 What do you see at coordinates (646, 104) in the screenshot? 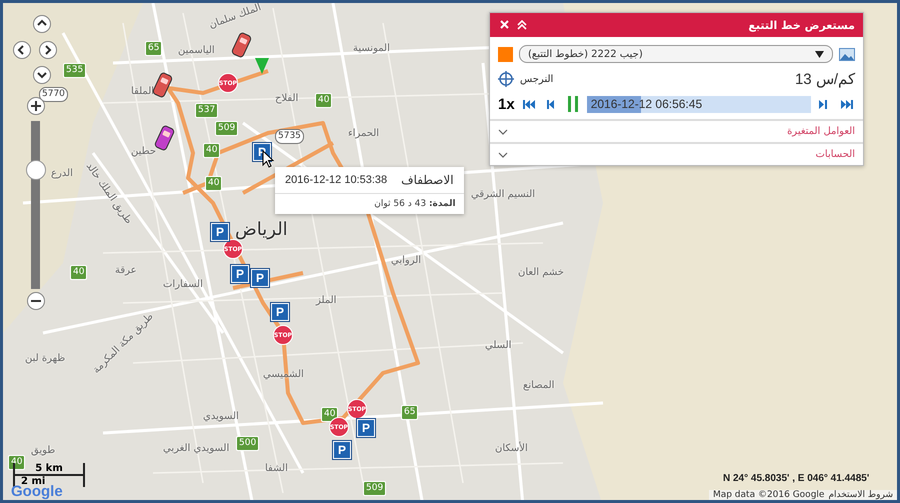
I see `playback-time: 2016-12-12 06:56:45` at bounding box center [646, 104].